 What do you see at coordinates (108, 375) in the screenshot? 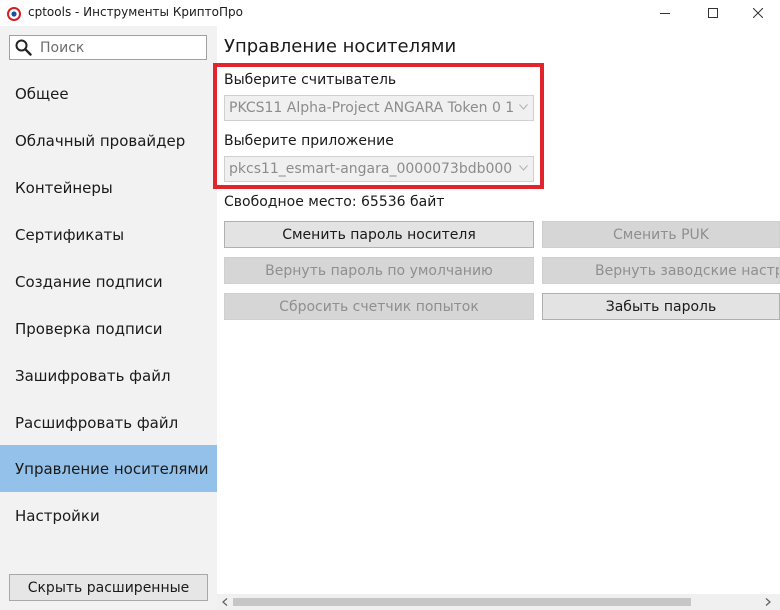
I see `sidebar-item-encrypt-file: Зашифровать файл` at bounding box center [108, 375].